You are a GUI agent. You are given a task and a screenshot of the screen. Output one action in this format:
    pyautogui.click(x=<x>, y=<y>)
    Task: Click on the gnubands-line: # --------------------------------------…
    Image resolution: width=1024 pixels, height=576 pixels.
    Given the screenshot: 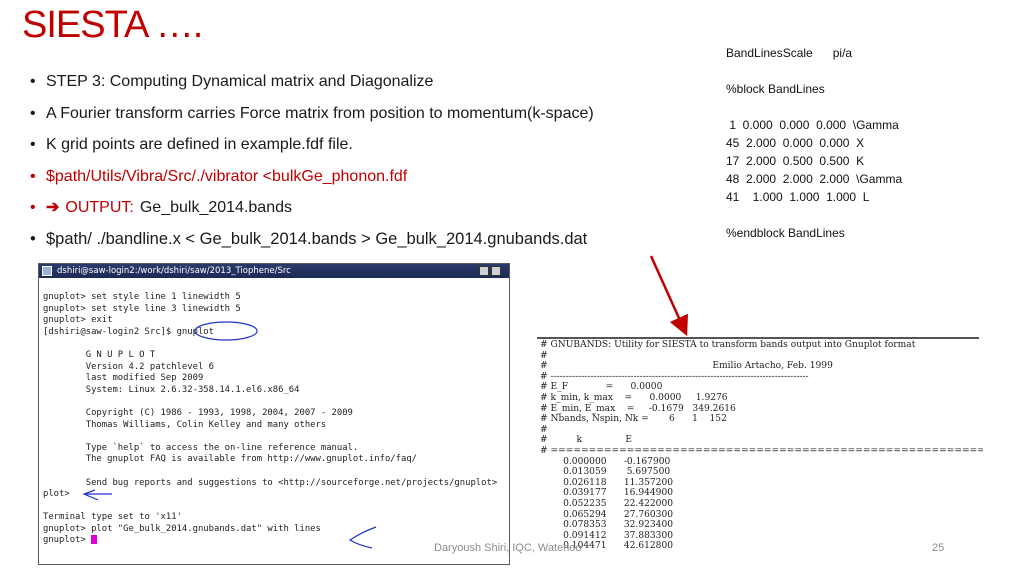 What is the action you would take?
    pyautogui.click(x=674, y=376)
    